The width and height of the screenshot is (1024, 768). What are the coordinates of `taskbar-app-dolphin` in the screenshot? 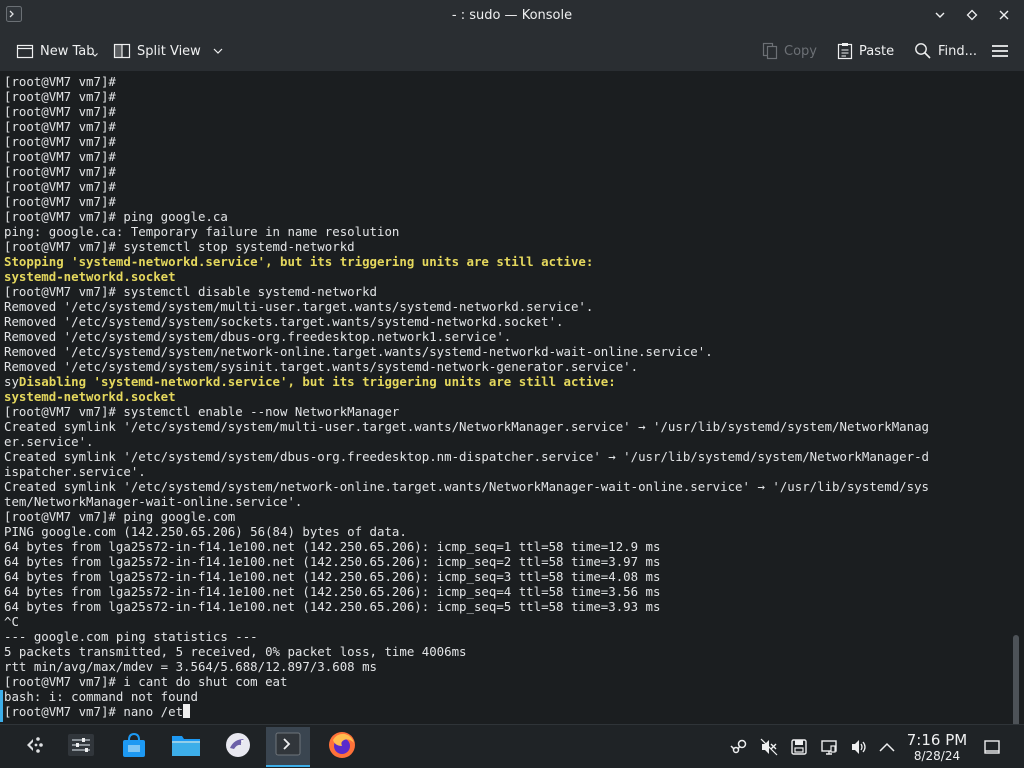 It's located at (186, 747).